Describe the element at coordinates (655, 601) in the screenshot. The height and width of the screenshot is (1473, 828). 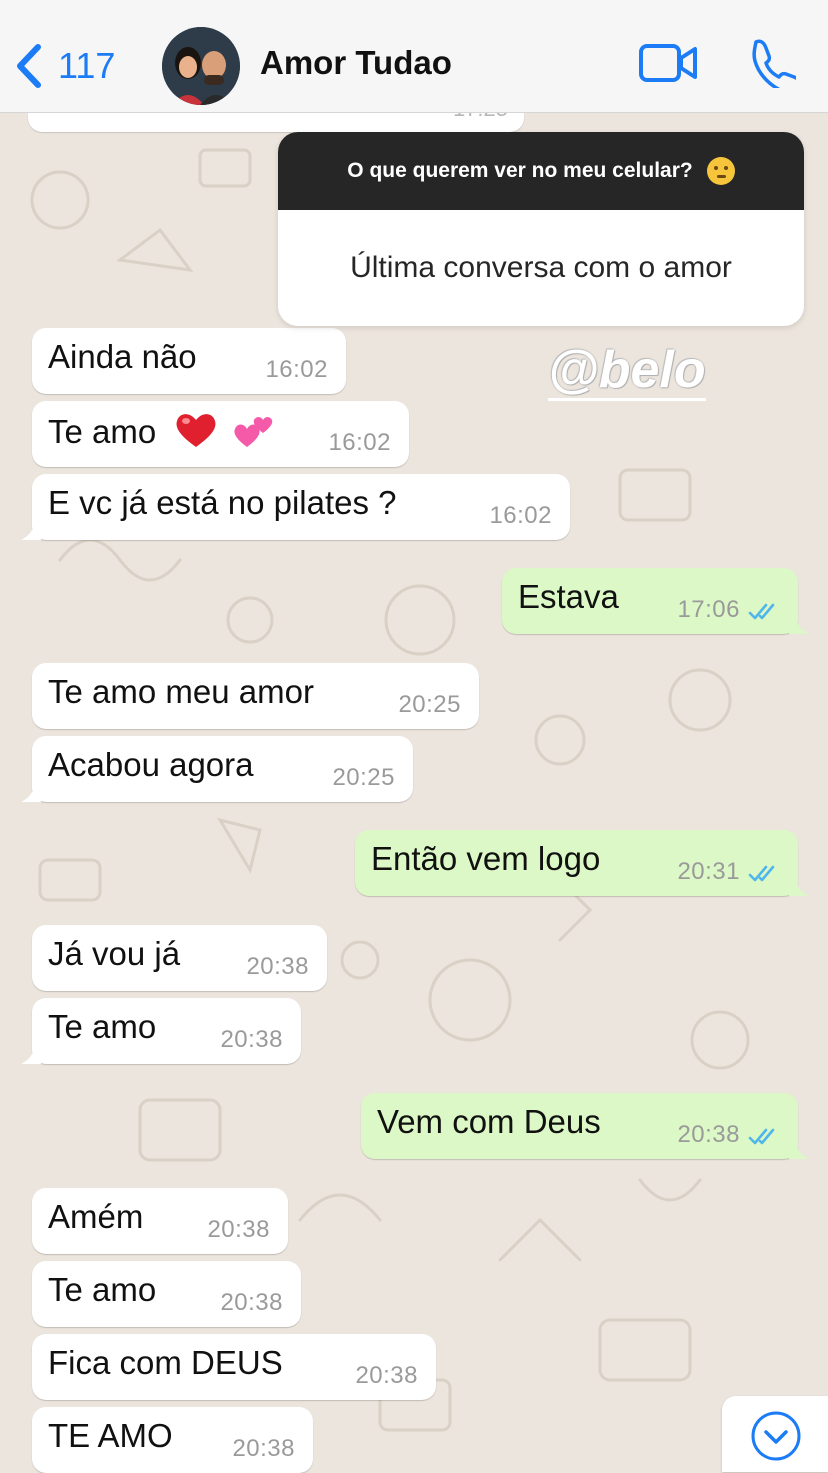
I see `message-bubble-outgoing: Estava 17:06` at that location.